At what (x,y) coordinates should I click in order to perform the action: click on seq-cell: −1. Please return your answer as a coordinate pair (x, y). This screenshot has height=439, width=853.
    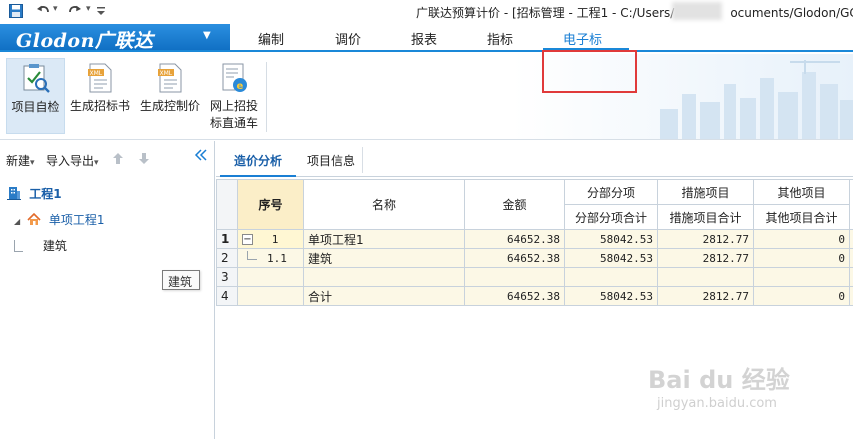
    Looking at the image, I should click on (270, 239).